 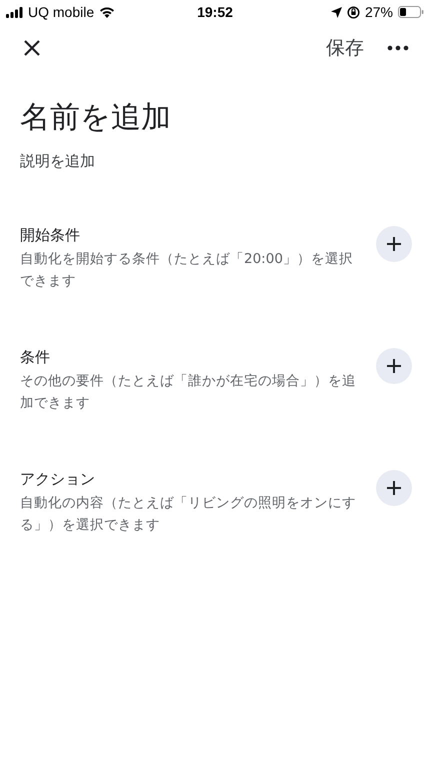 What do you see at coordinates (215, 12) in the screenshot?
I see `clock-time: 19:52` at bounding box center [215, 12].